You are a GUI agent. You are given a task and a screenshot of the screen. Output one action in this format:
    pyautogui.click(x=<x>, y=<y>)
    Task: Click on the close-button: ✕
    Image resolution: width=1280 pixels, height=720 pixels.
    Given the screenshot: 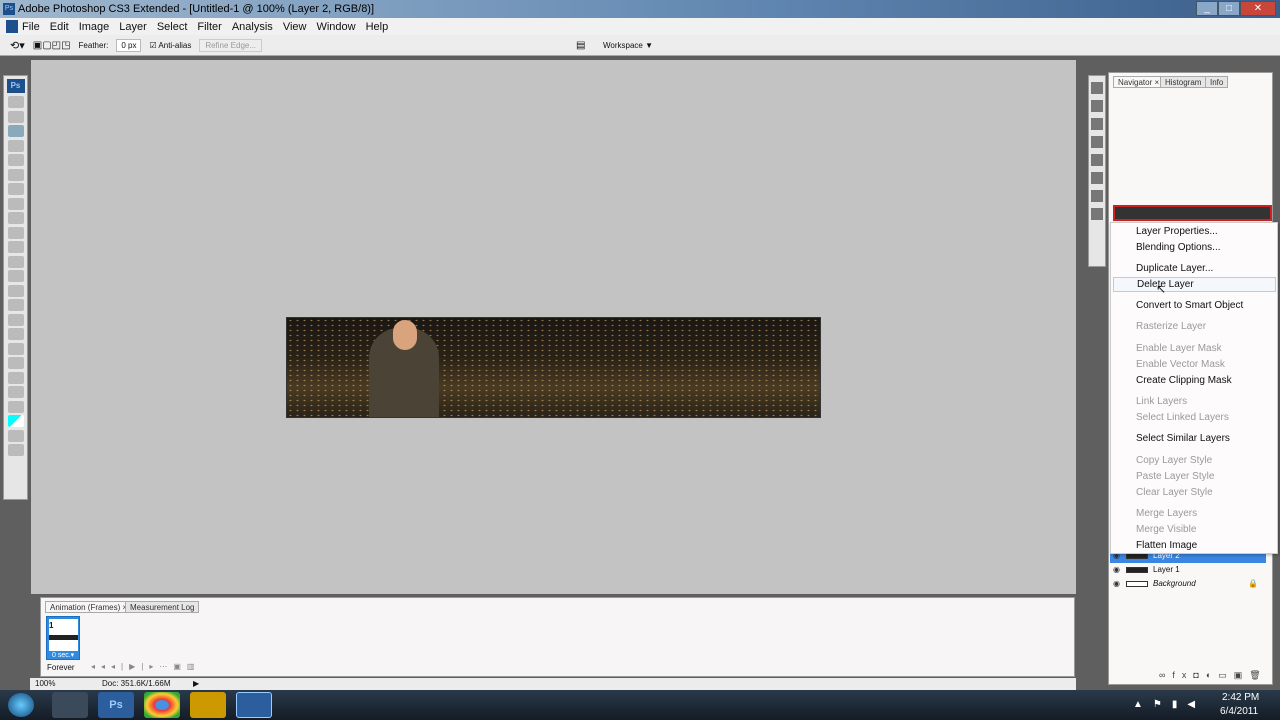 What is the action you would take?
    pyautogui.click(x=1258, y=8)
    